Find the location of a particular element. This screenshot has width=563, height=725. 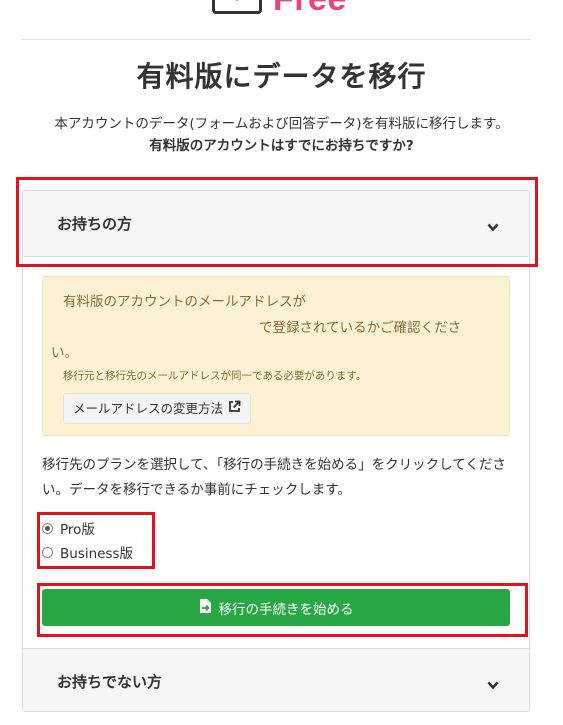

intro-question: 有料版のアカウントはすでにお持ちですか? is located at coordinates (281, 146).